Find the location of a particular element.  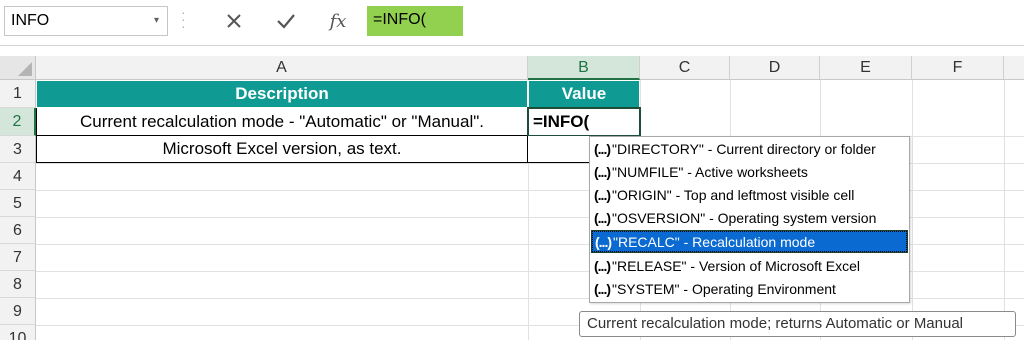

autocomplete-item-label: "NUMFILE" - Active worksheets is located at coordinates (710, 172).